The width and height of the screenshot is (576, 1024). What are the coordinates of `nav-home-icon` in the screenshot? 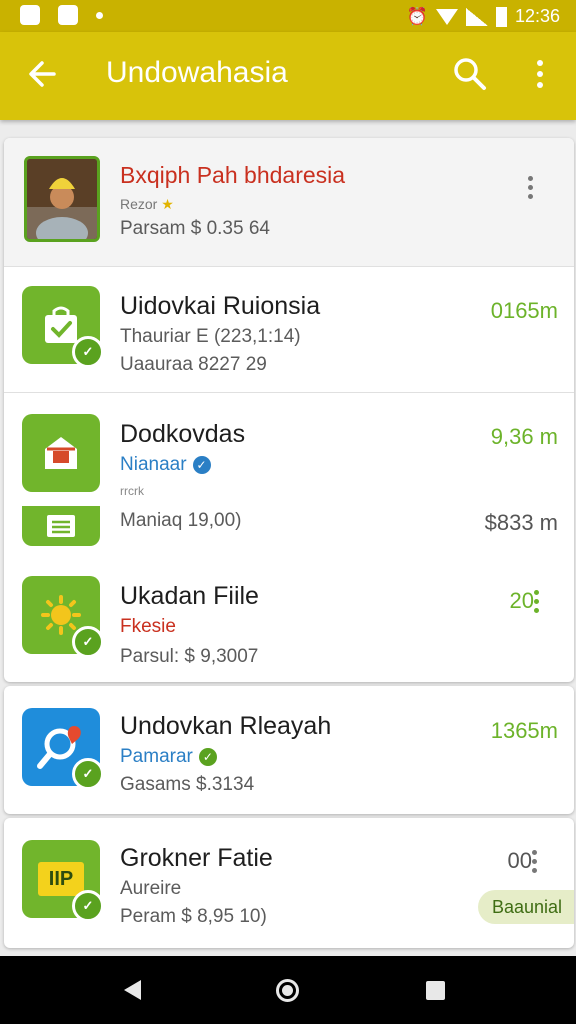 It's located at (287, 990).